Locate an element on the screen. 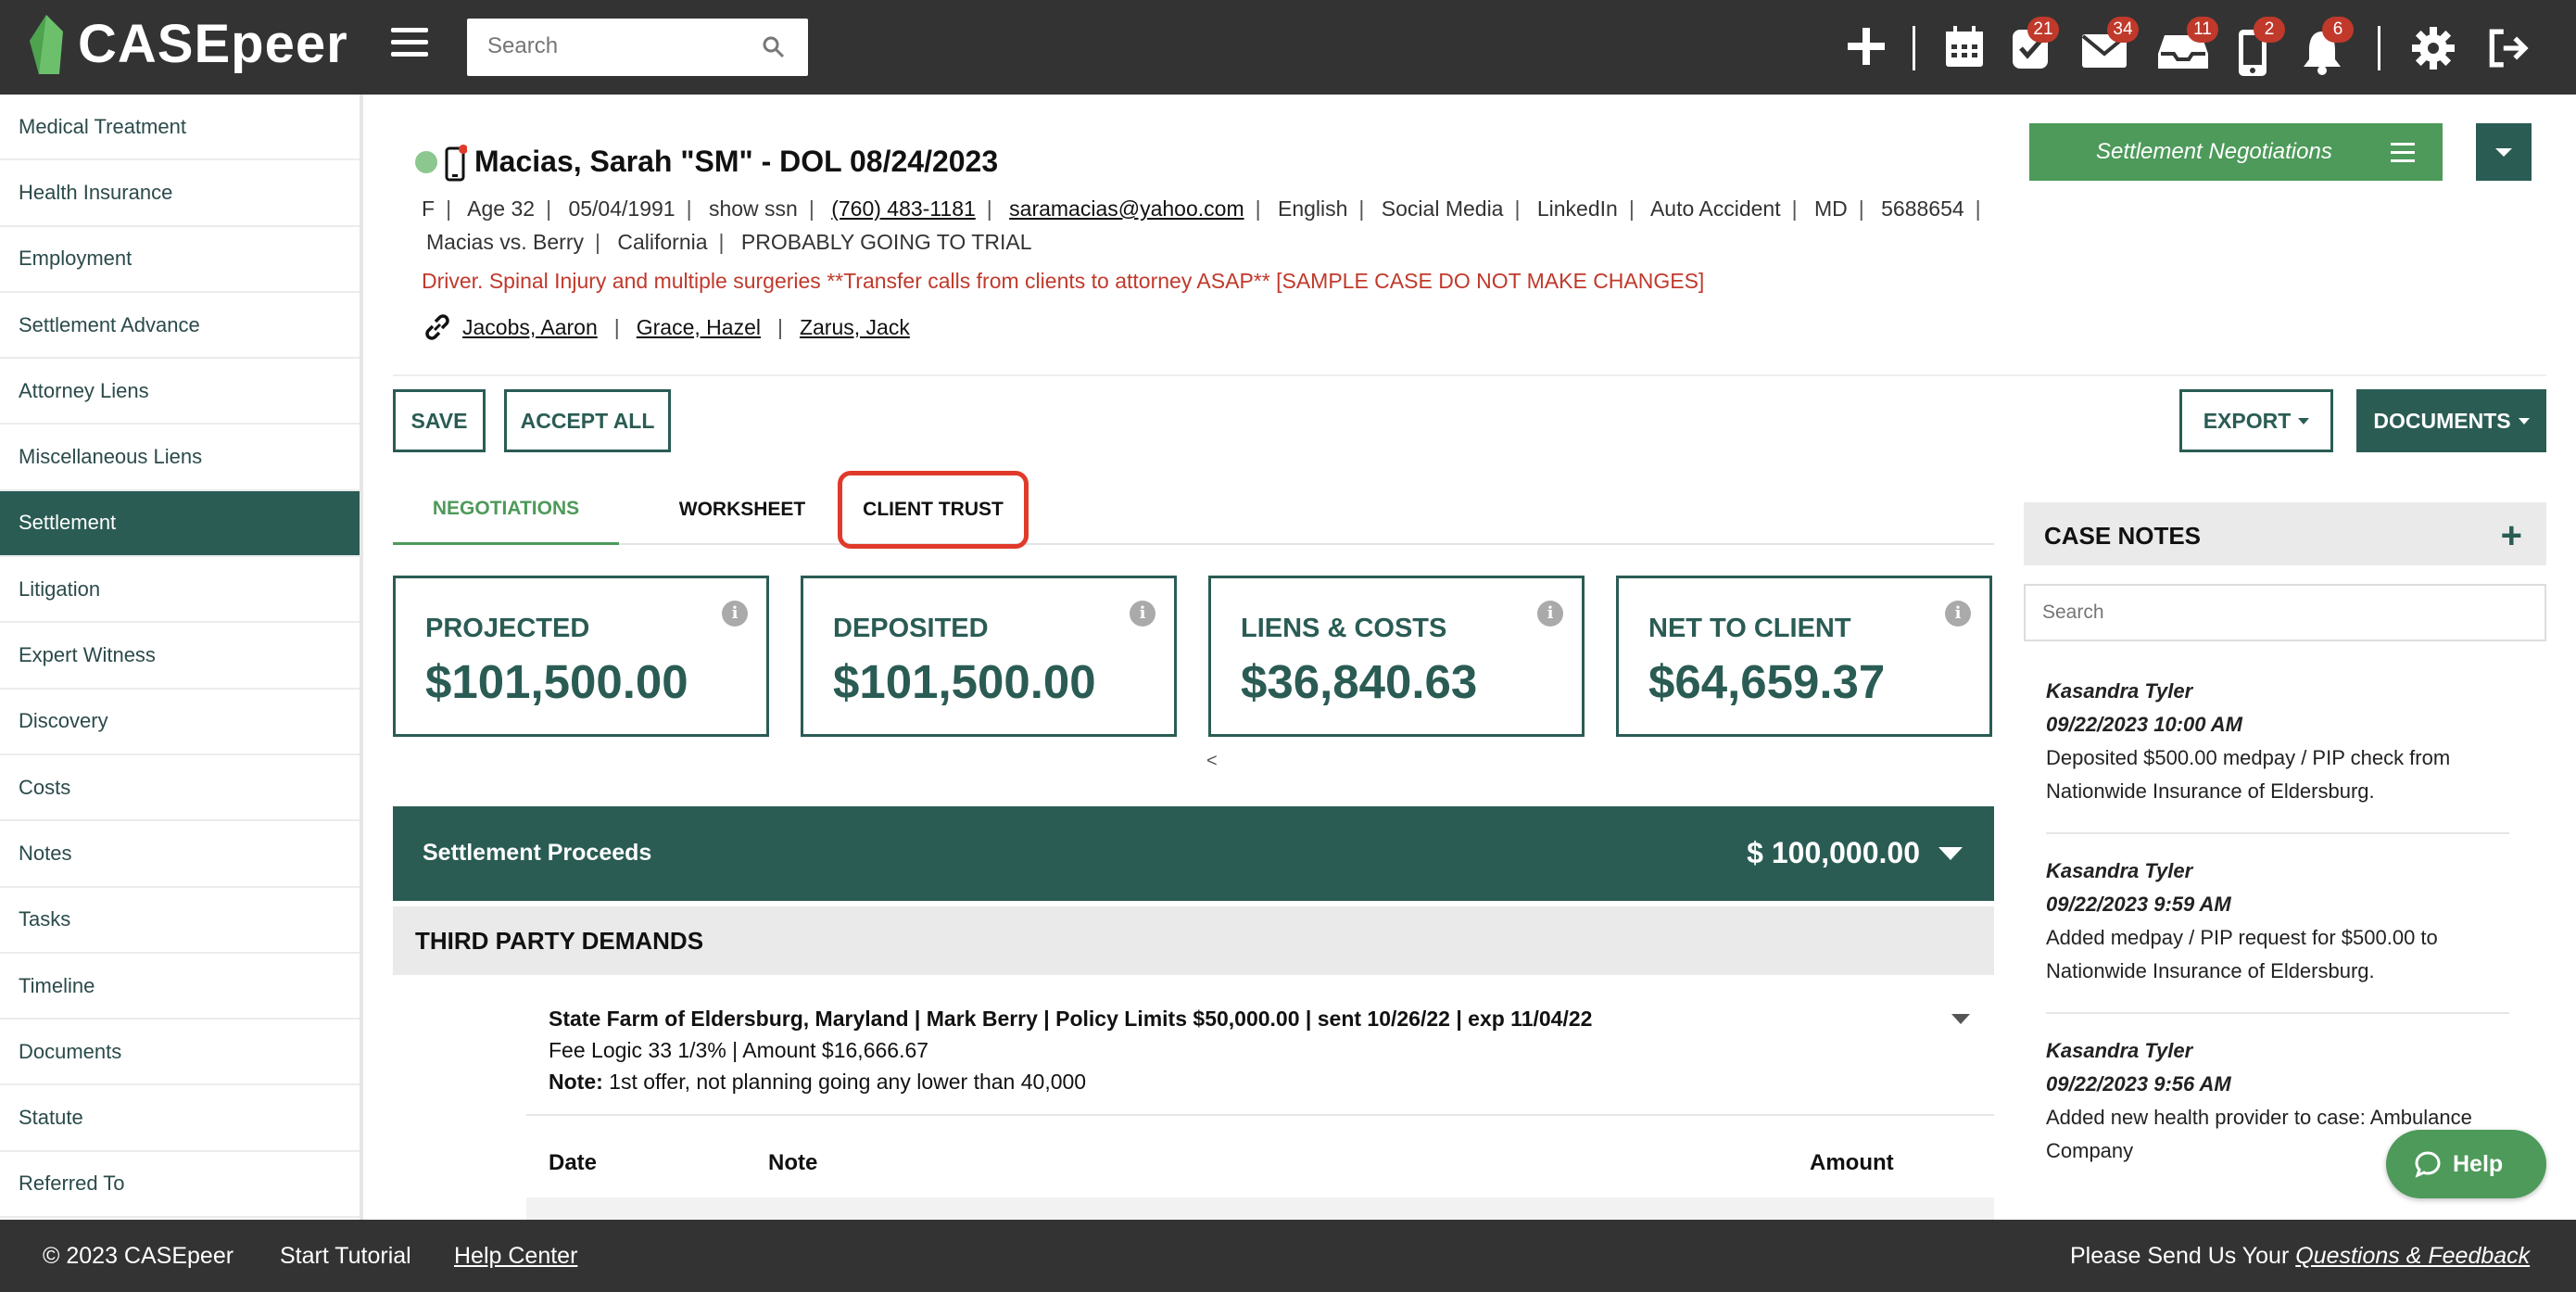 Image resolution: width=2576 pixels, height=1292 pixels. card-label: PROJECTED is located at coordinates (507, 628).